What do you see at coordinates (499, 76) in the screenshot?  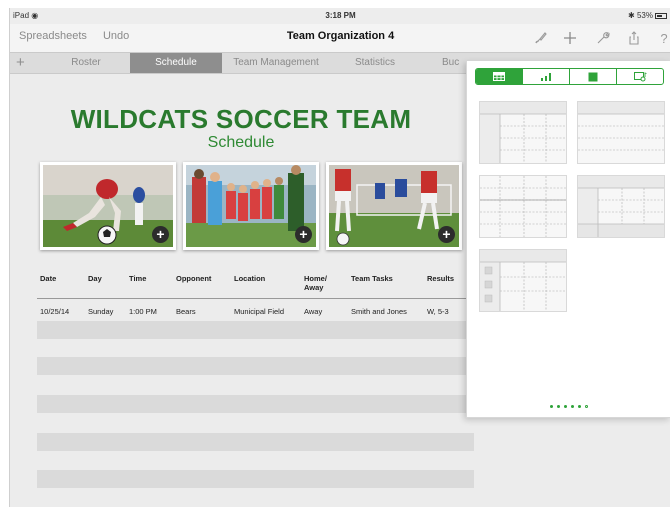 I see `table-icon` at bounding box center [499, 76].